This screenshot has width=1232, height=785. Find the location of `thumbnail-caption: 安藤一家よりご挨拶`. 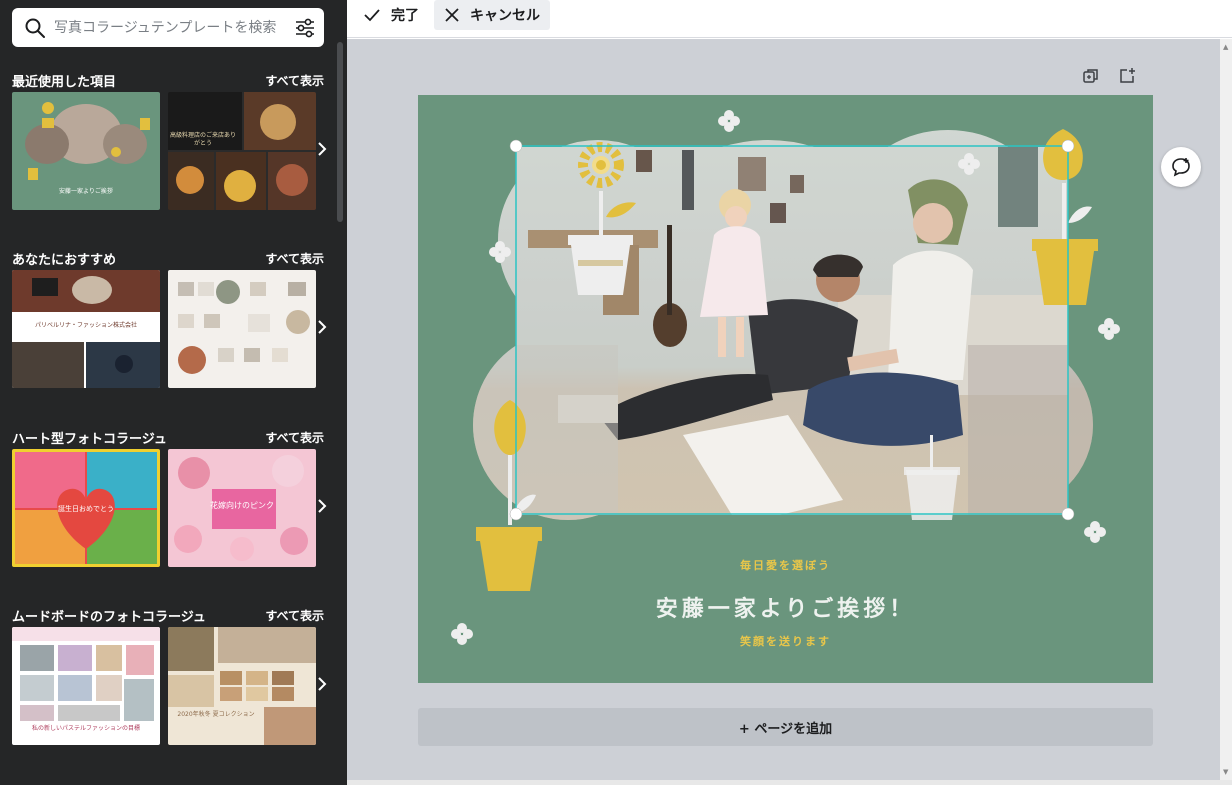

thumbnail-caption: 安藤一家よりご挨拶 is located at coordinates (86, 191).